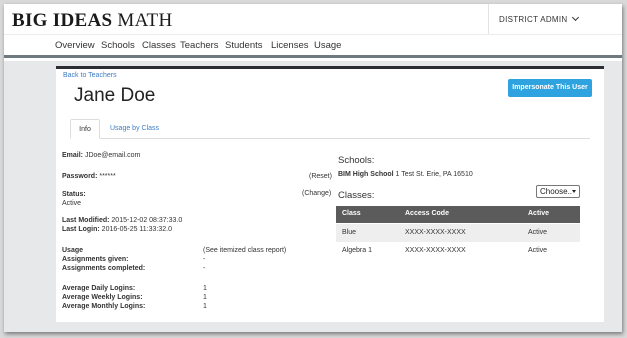  I want to click on nav-item-licenses: Licenses, so click(290, 45).